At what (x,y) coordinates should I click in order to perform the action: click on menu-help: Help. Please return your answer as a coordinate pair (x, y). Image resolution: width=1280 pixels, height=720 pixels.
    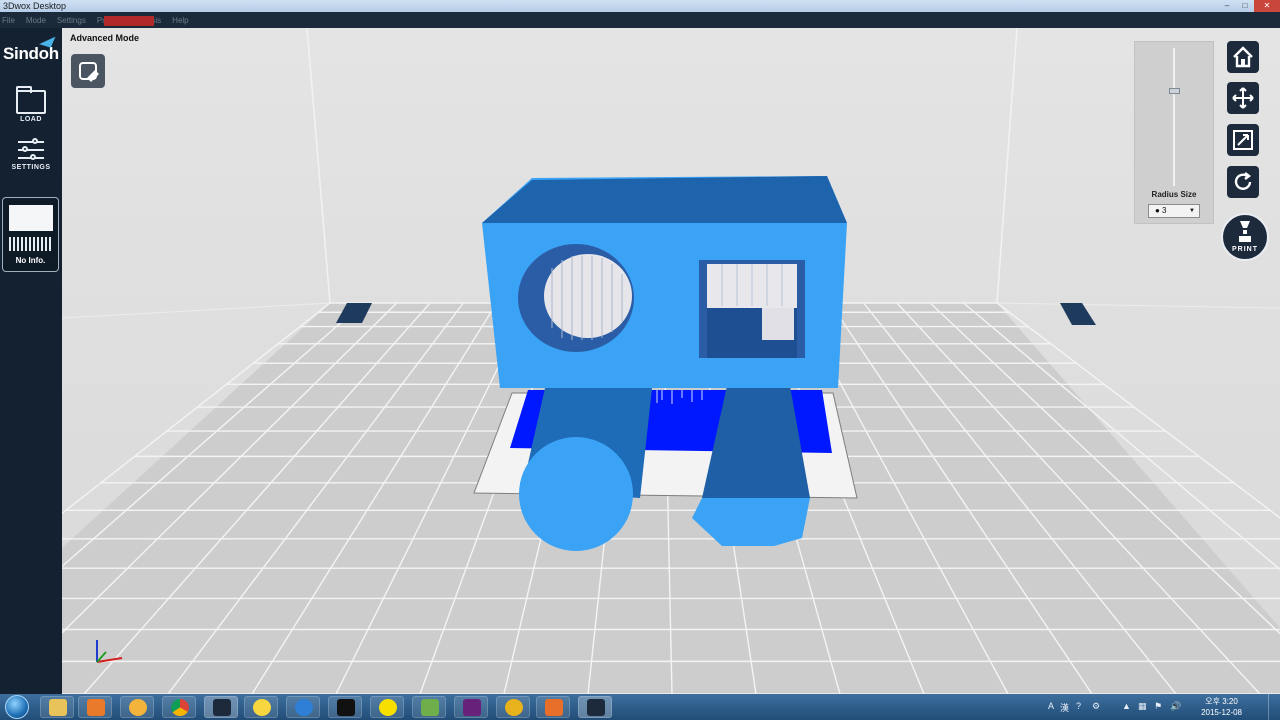
    Looking at the image, I should click on (180, 20).